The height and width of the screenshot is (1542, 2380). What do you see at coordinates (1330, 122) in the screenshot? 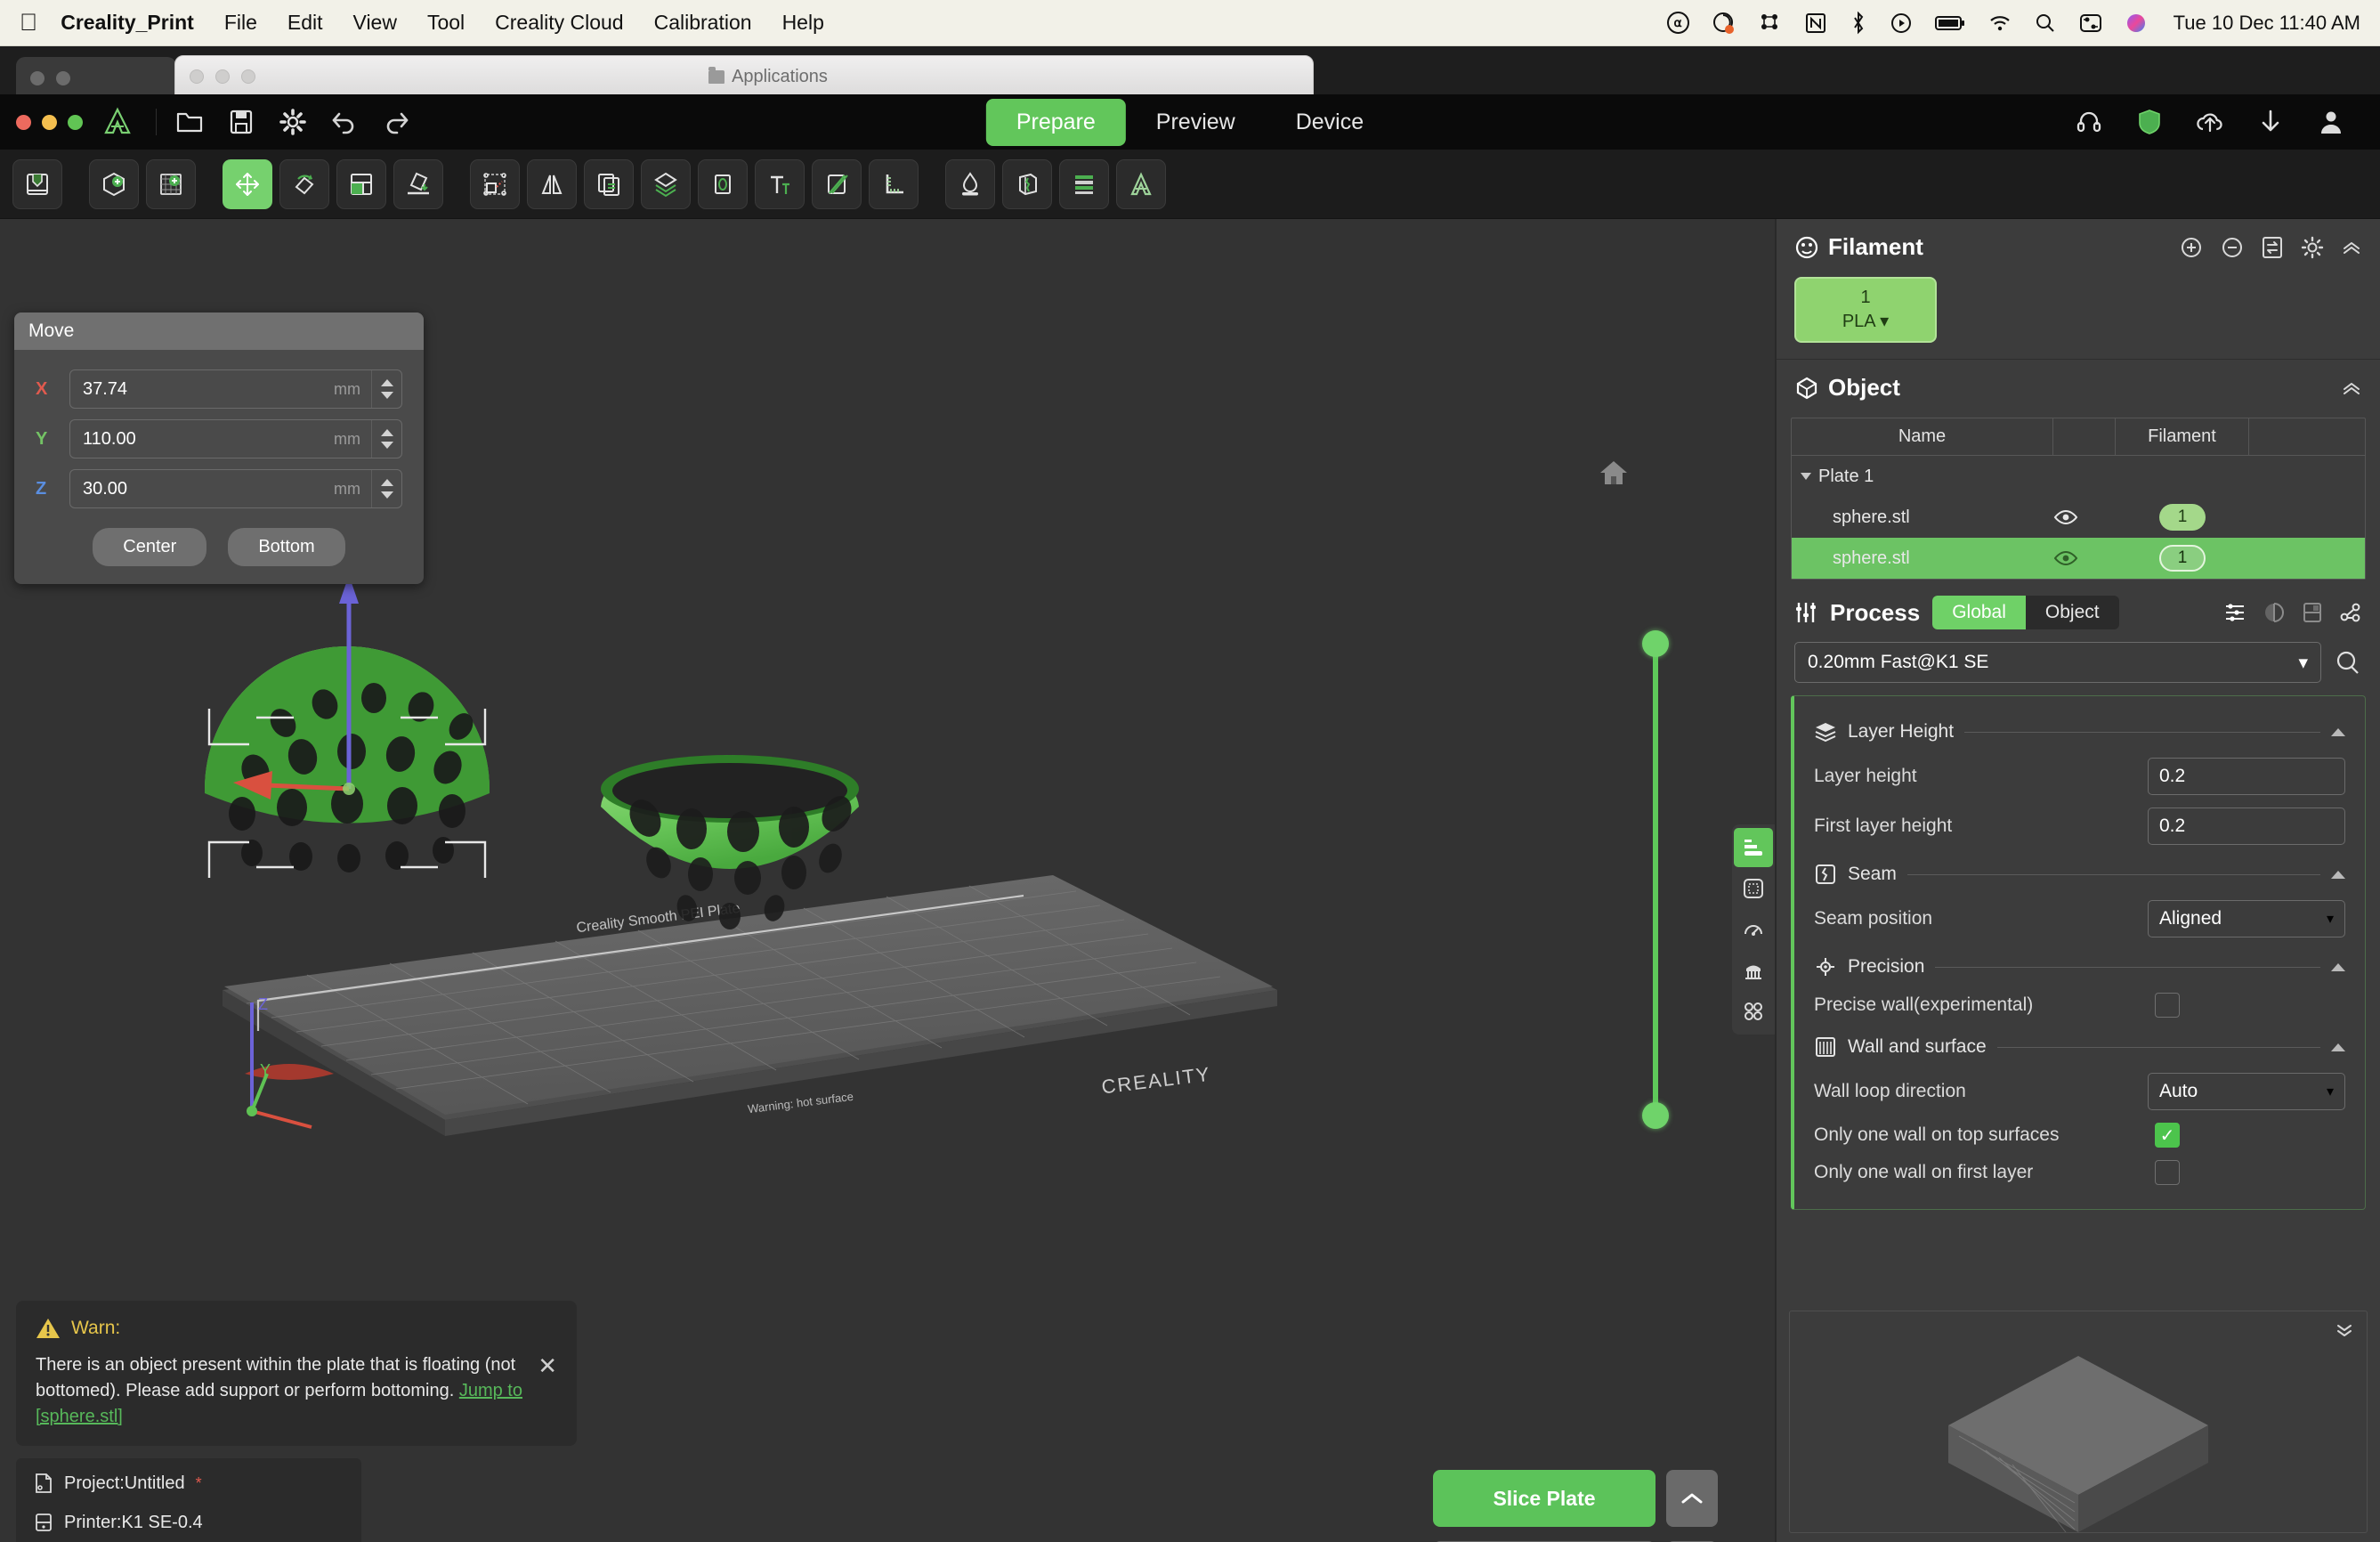
I see `tab-device: Device` at bounding box center [1330, 122].